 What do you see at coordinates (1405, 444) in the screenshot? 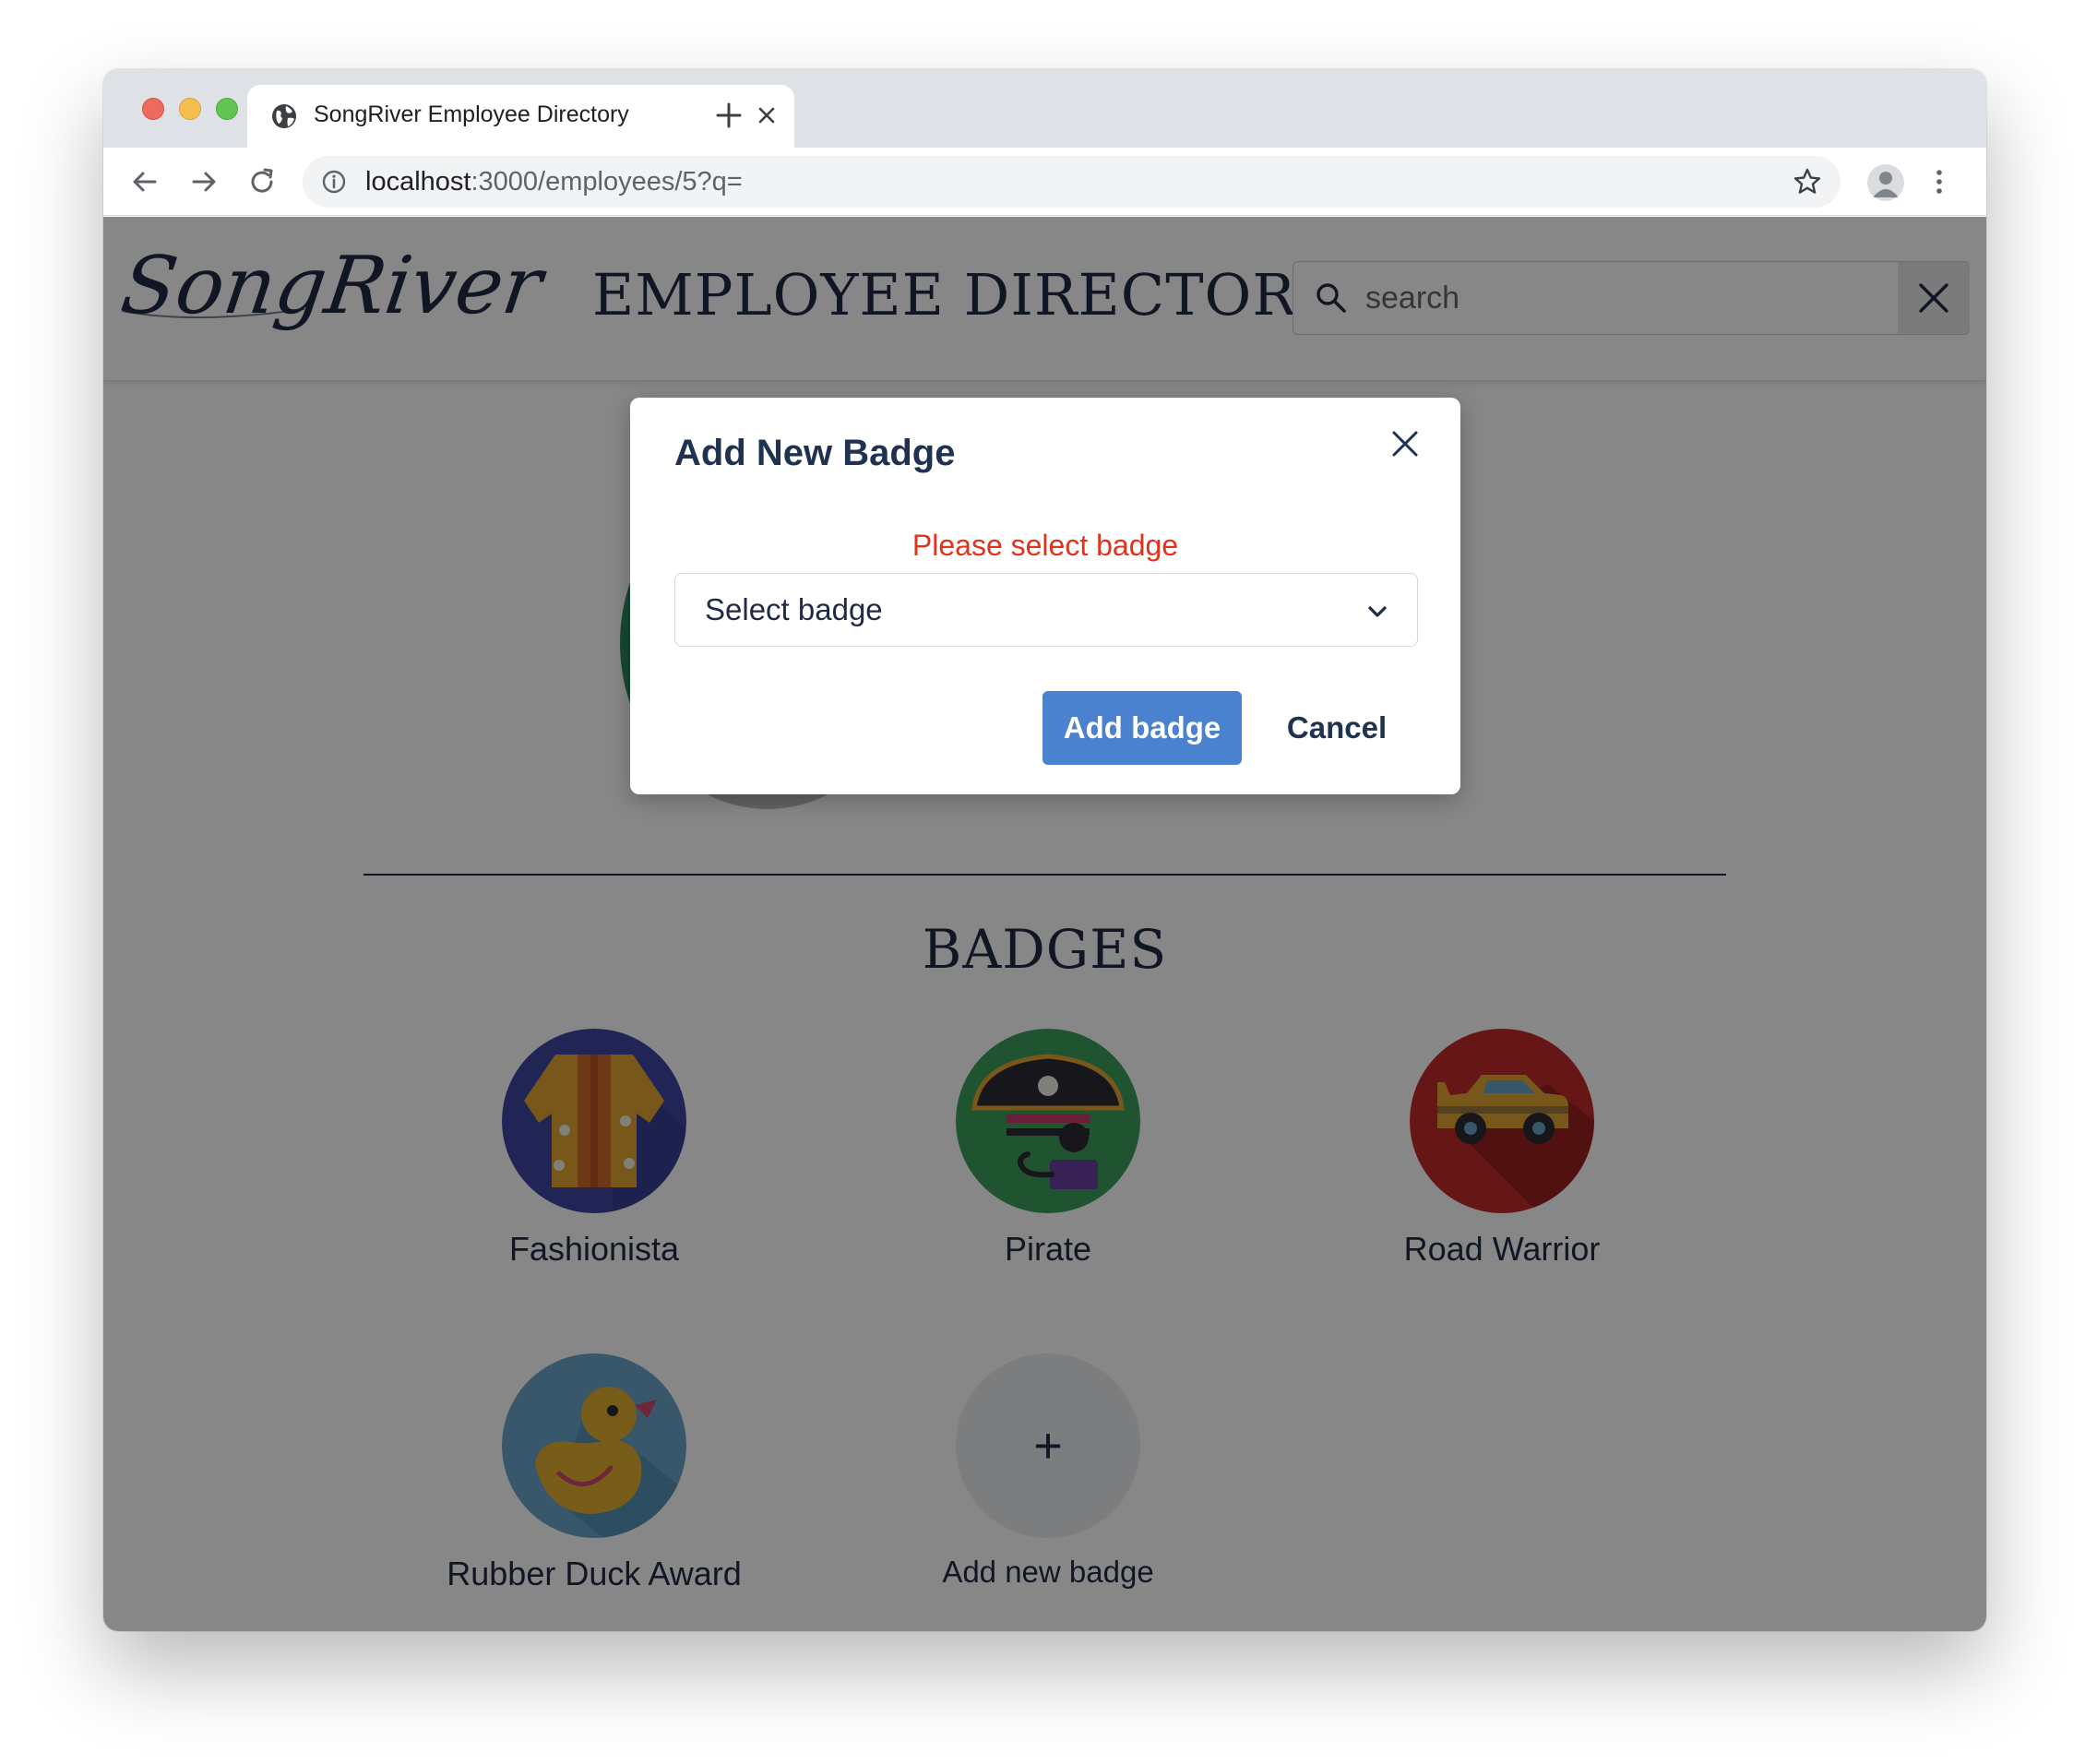
I see `close-icon` at bounding box center [1405, 444].